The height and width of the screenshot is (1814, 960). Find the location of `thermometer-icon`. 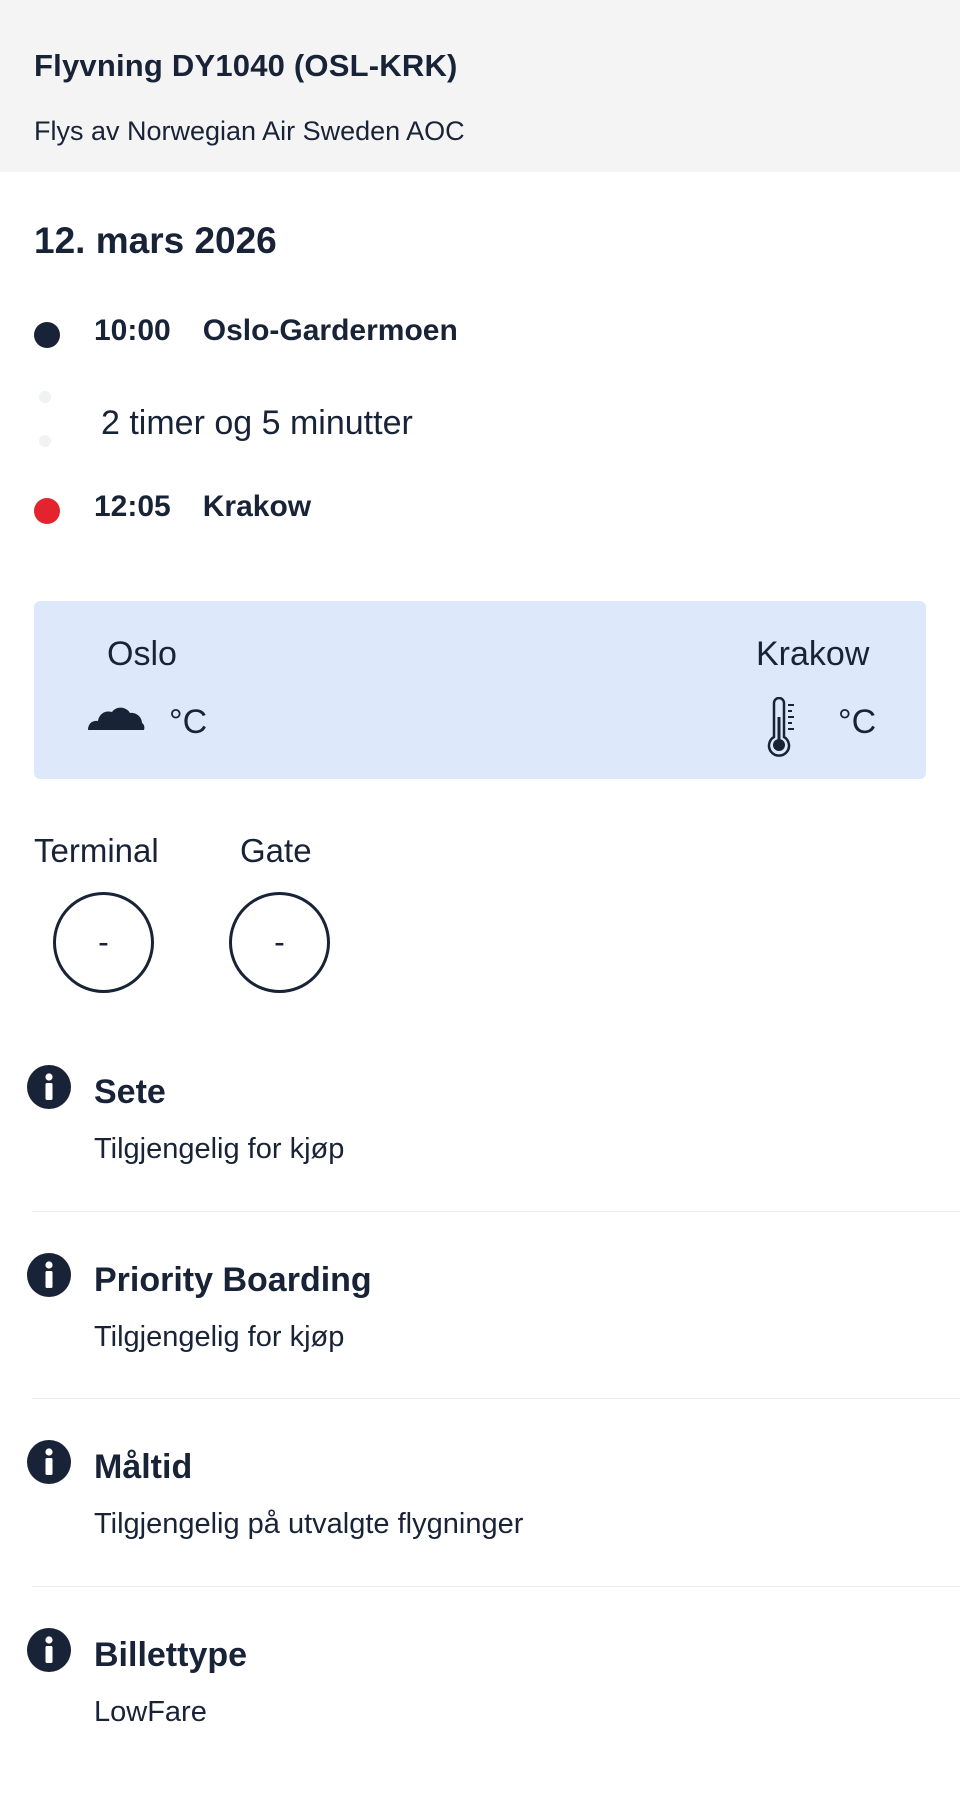

thermometer-icon is located at coordinates (783, 729).